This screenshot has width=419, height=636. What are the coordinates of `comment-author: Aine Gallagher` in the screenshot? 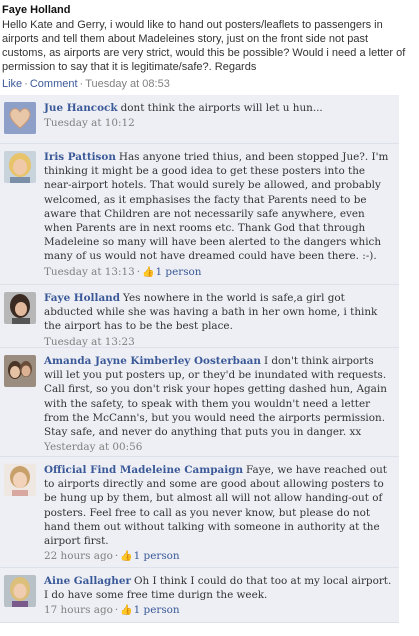 It's located at (87, 581).